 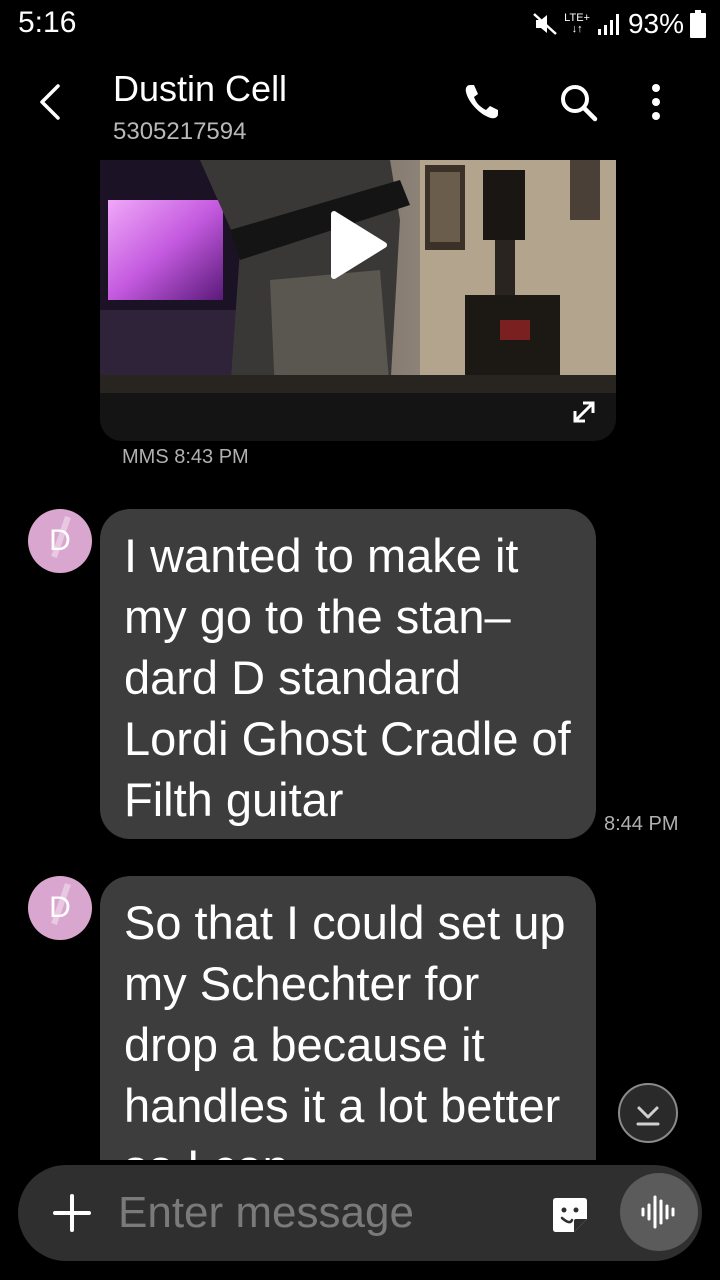 I want to click on video-thumbnail, so click(x=358, y=276).